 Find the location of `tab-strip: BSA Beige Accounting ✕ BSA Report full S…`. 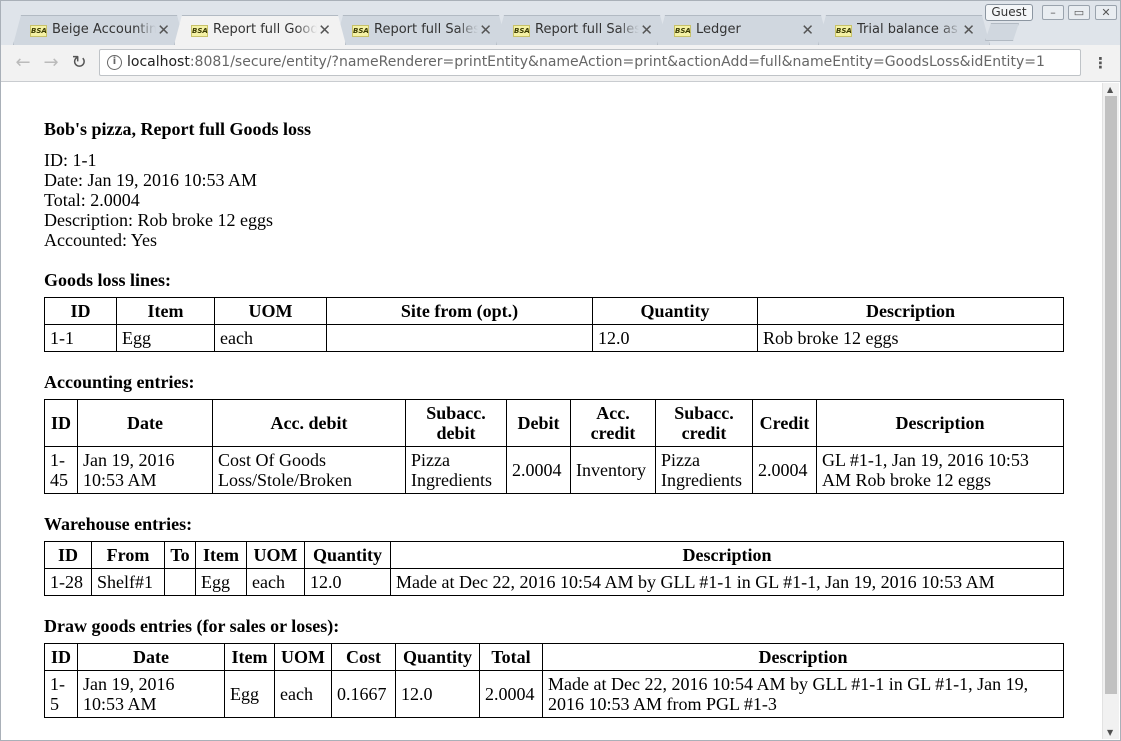

tab-strip: BSA Beige Accounting ✕ BSA Report full S… is located at coordinates (560, 23).